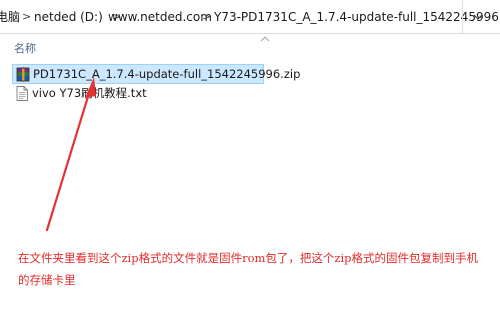 This screenshot has width=500, height=335. What do you see at coordinates (68, 17) in the screenshot?
I see `breadcrumb-drive: netded (D:)` at bounding box center [68, 17].